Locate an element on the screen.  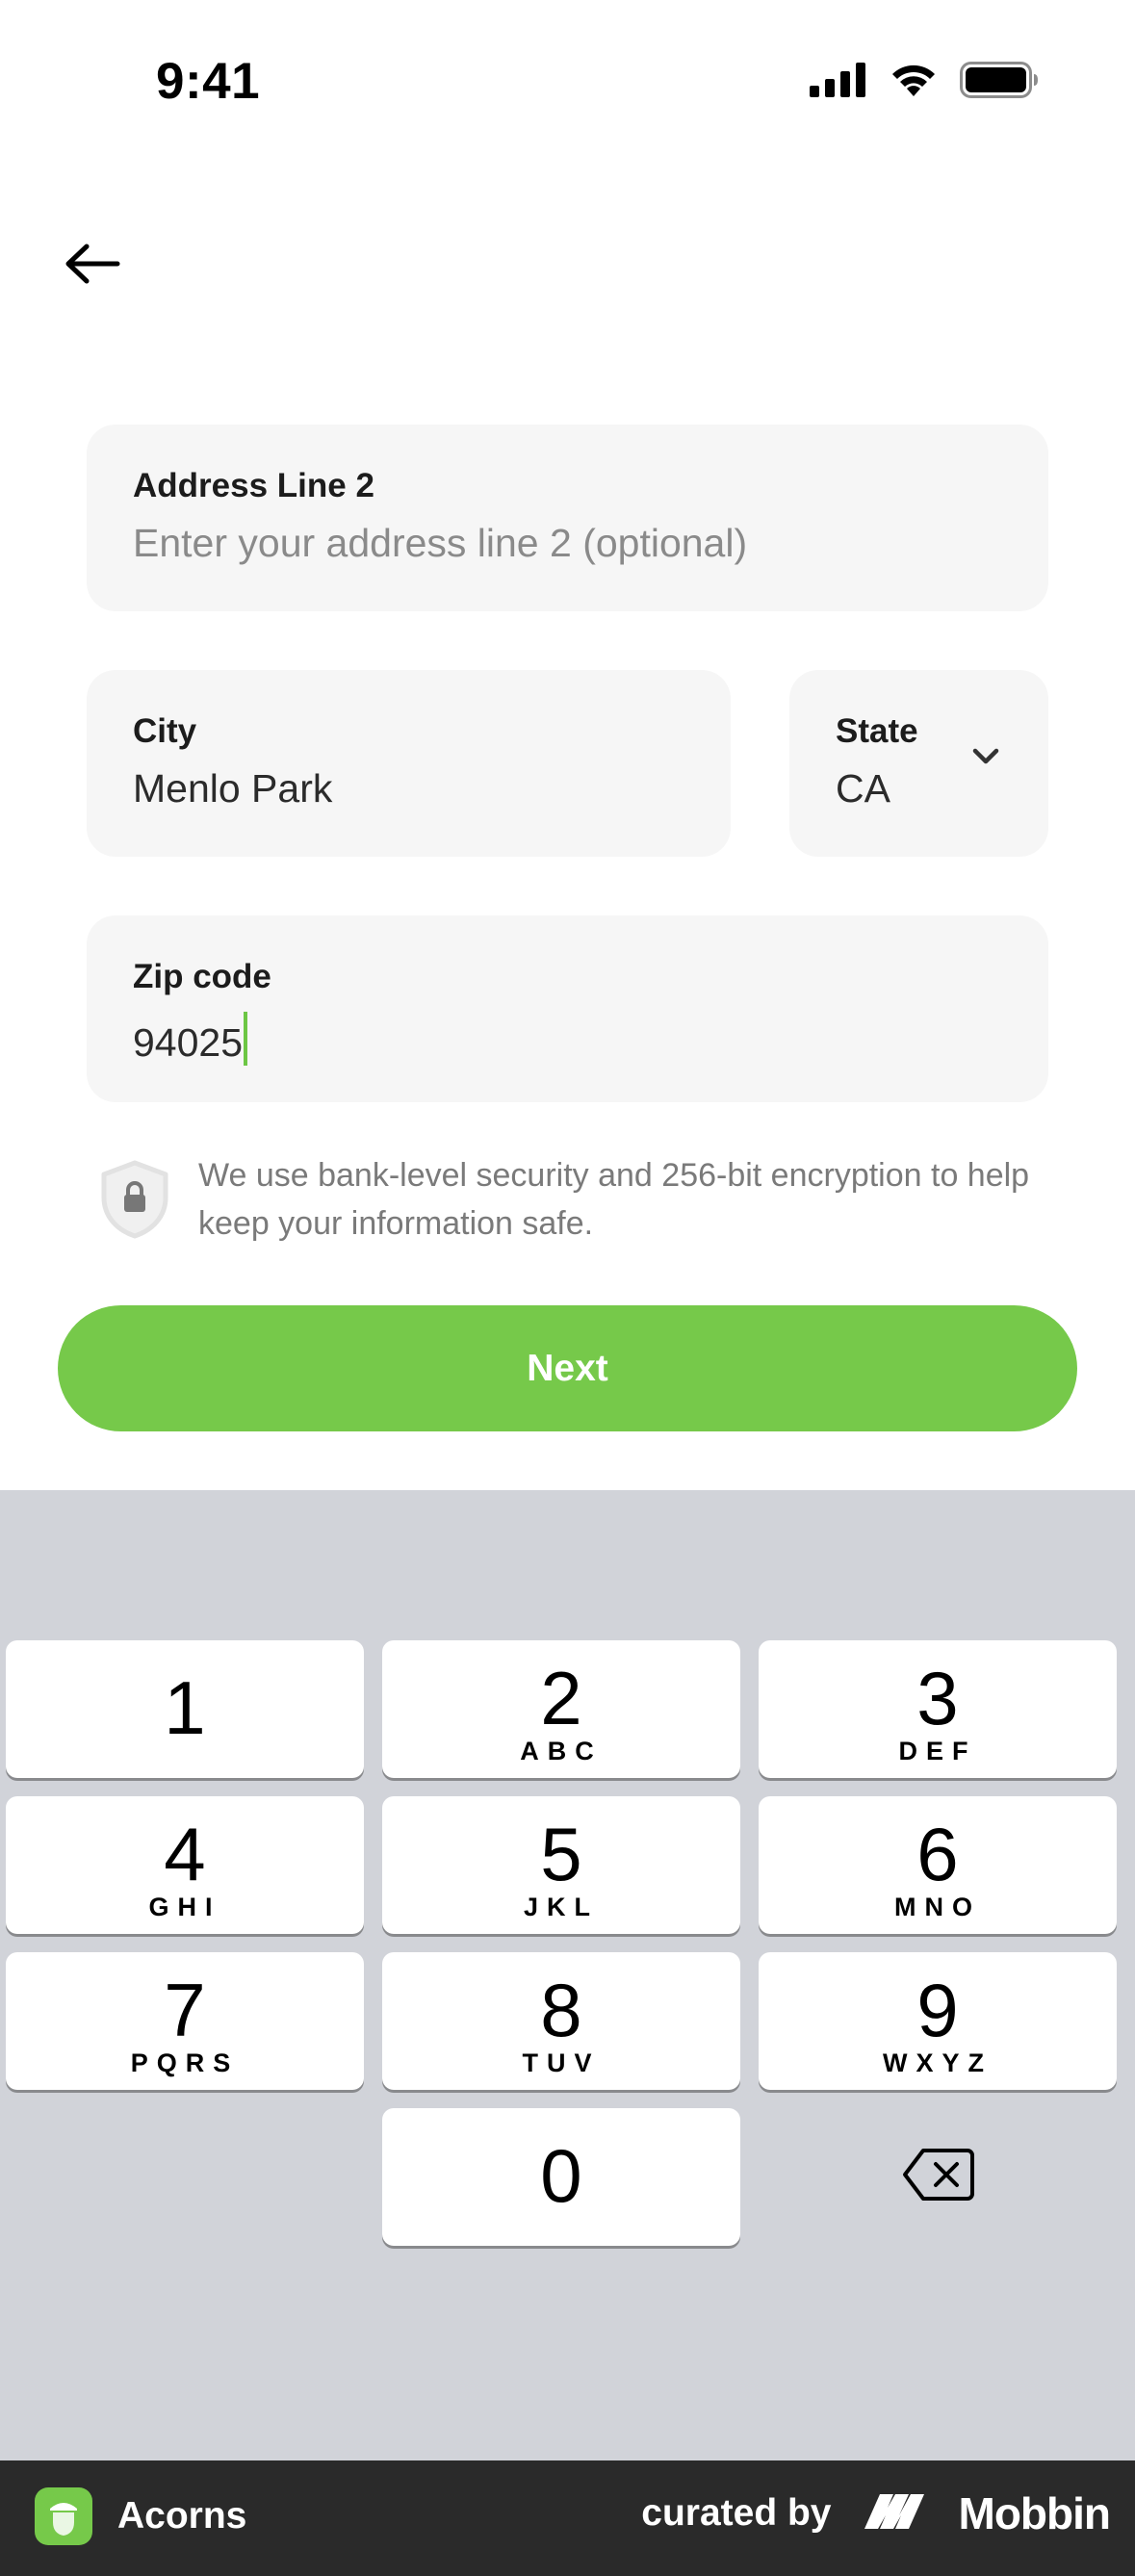
zip-code-field: Zip code 94025 is located at coordinates (567, 1009).